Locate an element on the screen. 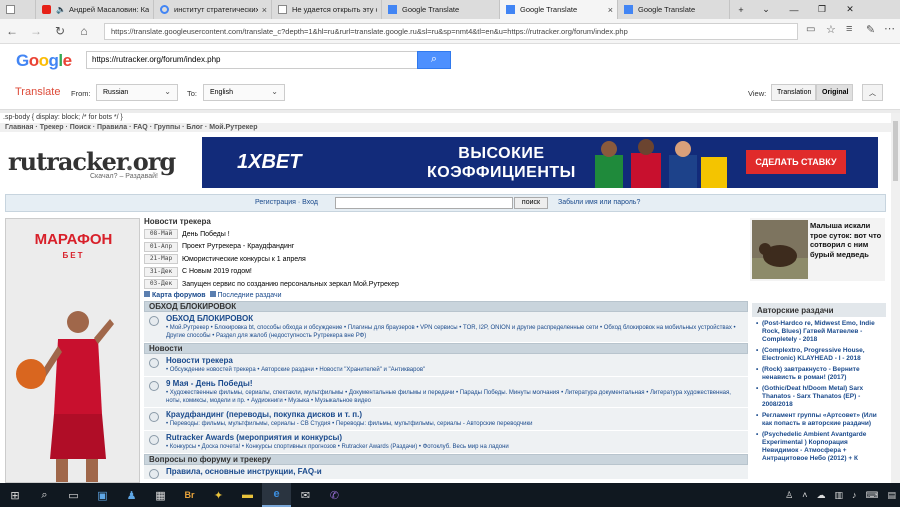 The height and width of the screenshot is (507, 900). edge-icon: e is located at coordinates (276, 495).